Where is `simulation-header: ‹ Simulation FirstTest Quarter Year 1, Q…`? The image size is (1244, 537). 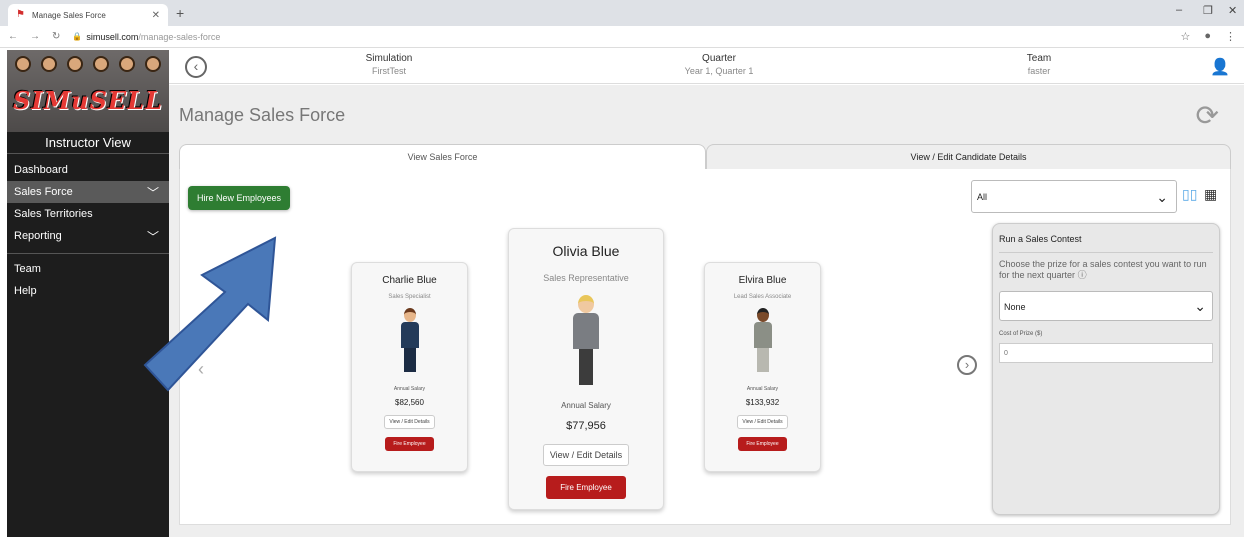 simulation-header: ‹ Simulation FirstTest Quarter Year 1, Q… is located at coordinates (706, 67).